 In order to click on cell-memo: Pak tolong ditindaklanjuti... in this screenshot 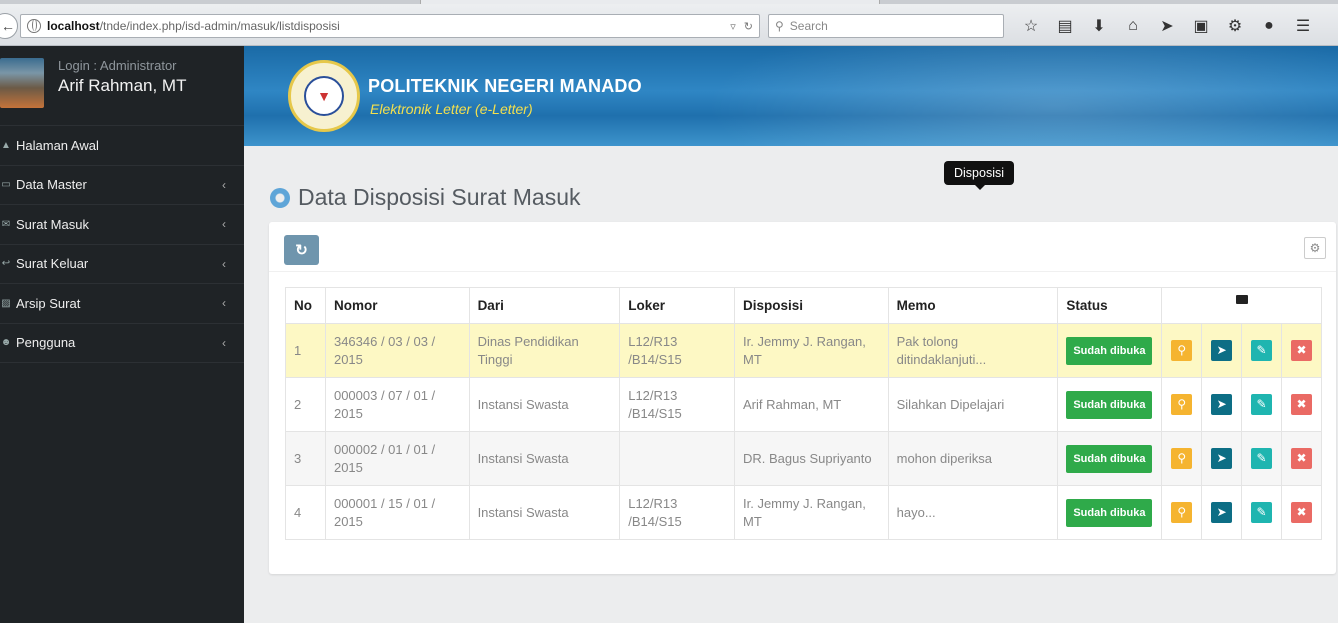, I will do `click(973, 350)`.